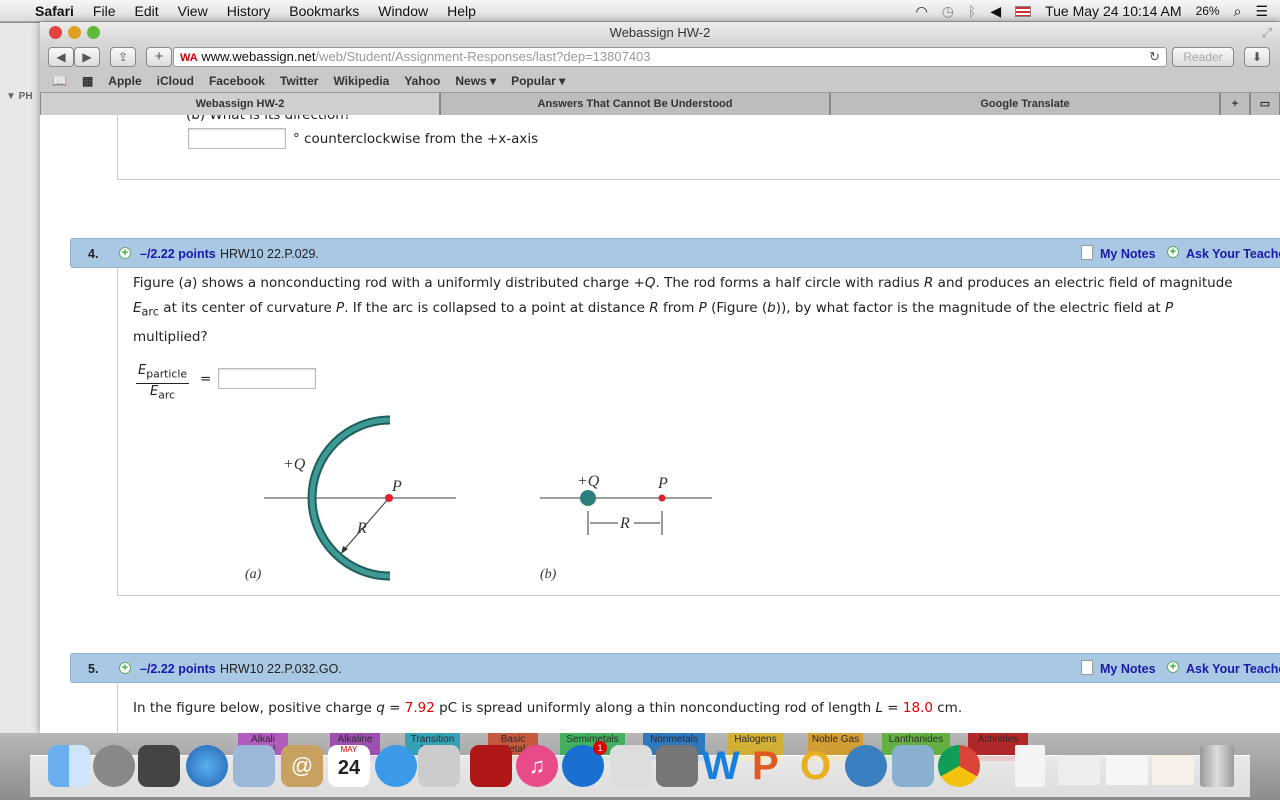  I want to click on window-title: Webassign HW-2, so click(660, 32).